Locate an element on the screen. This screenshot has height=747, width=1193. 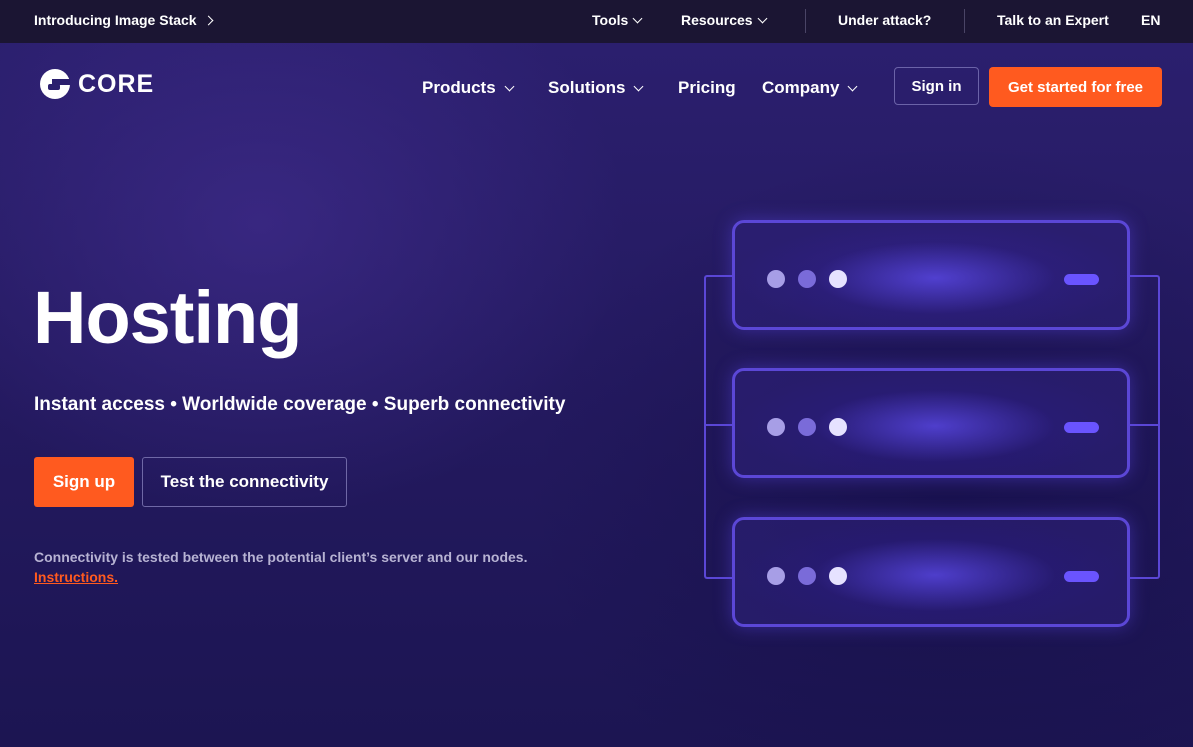
page-title: Hosting is located at coordinates (167, 317).